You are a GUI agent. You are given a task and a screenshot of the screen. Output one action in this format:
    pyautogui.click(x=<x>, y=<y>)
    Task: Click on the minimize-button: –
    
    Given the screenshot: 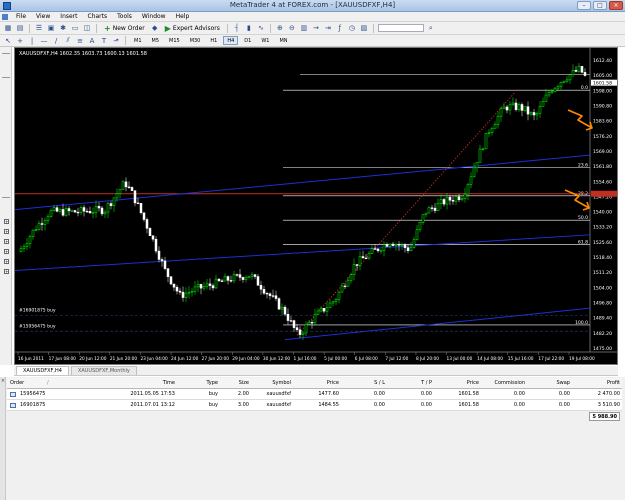 What is the action you would take?
    pyautogui.click(x=584, y=5)
    